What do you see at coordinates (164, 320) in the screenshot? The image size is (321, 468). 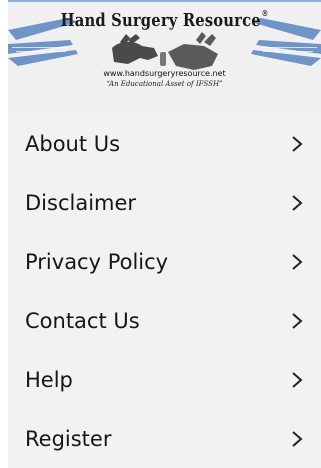 I see `menu-item-contact-us: Contact Us` at bounding box center [164, 320].